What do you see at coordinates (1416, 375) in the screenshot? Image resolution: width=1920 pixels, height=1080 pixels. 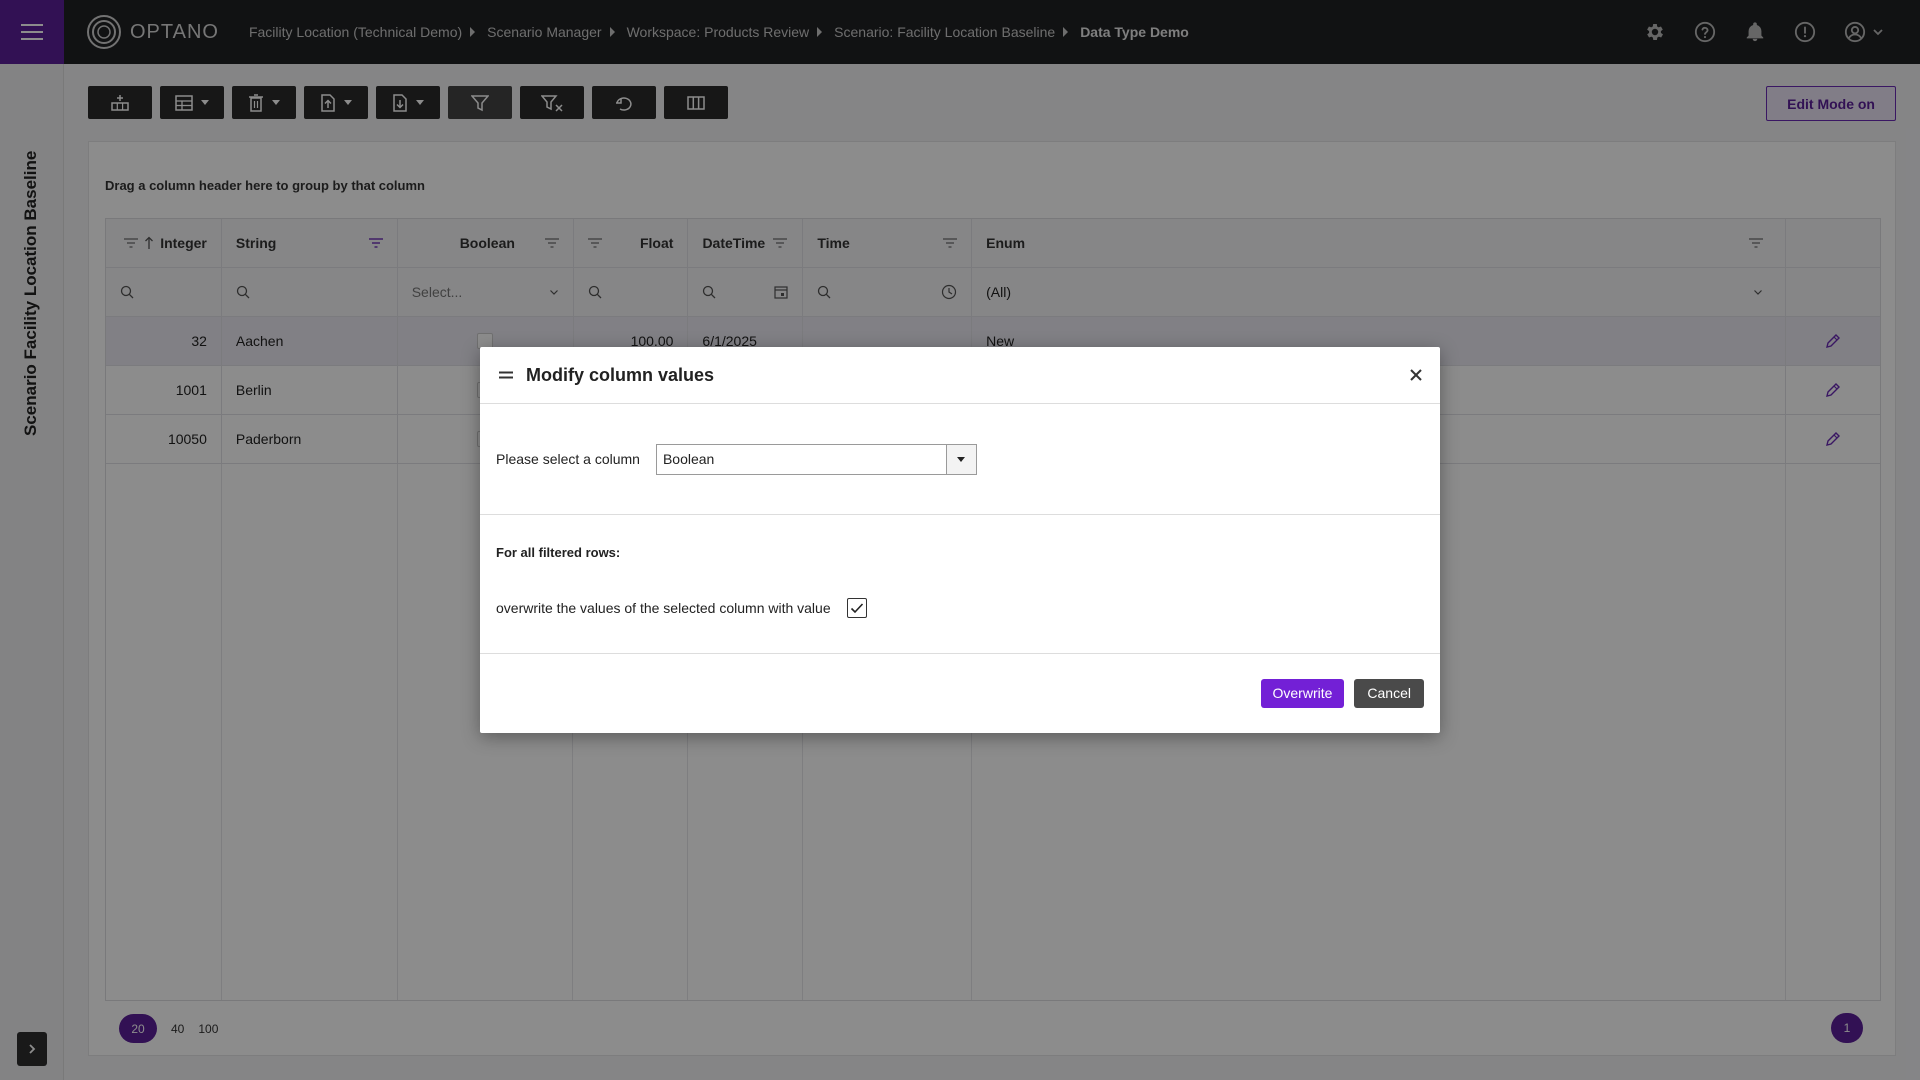 I see `close-icon` at bounding box center [1416, 375].